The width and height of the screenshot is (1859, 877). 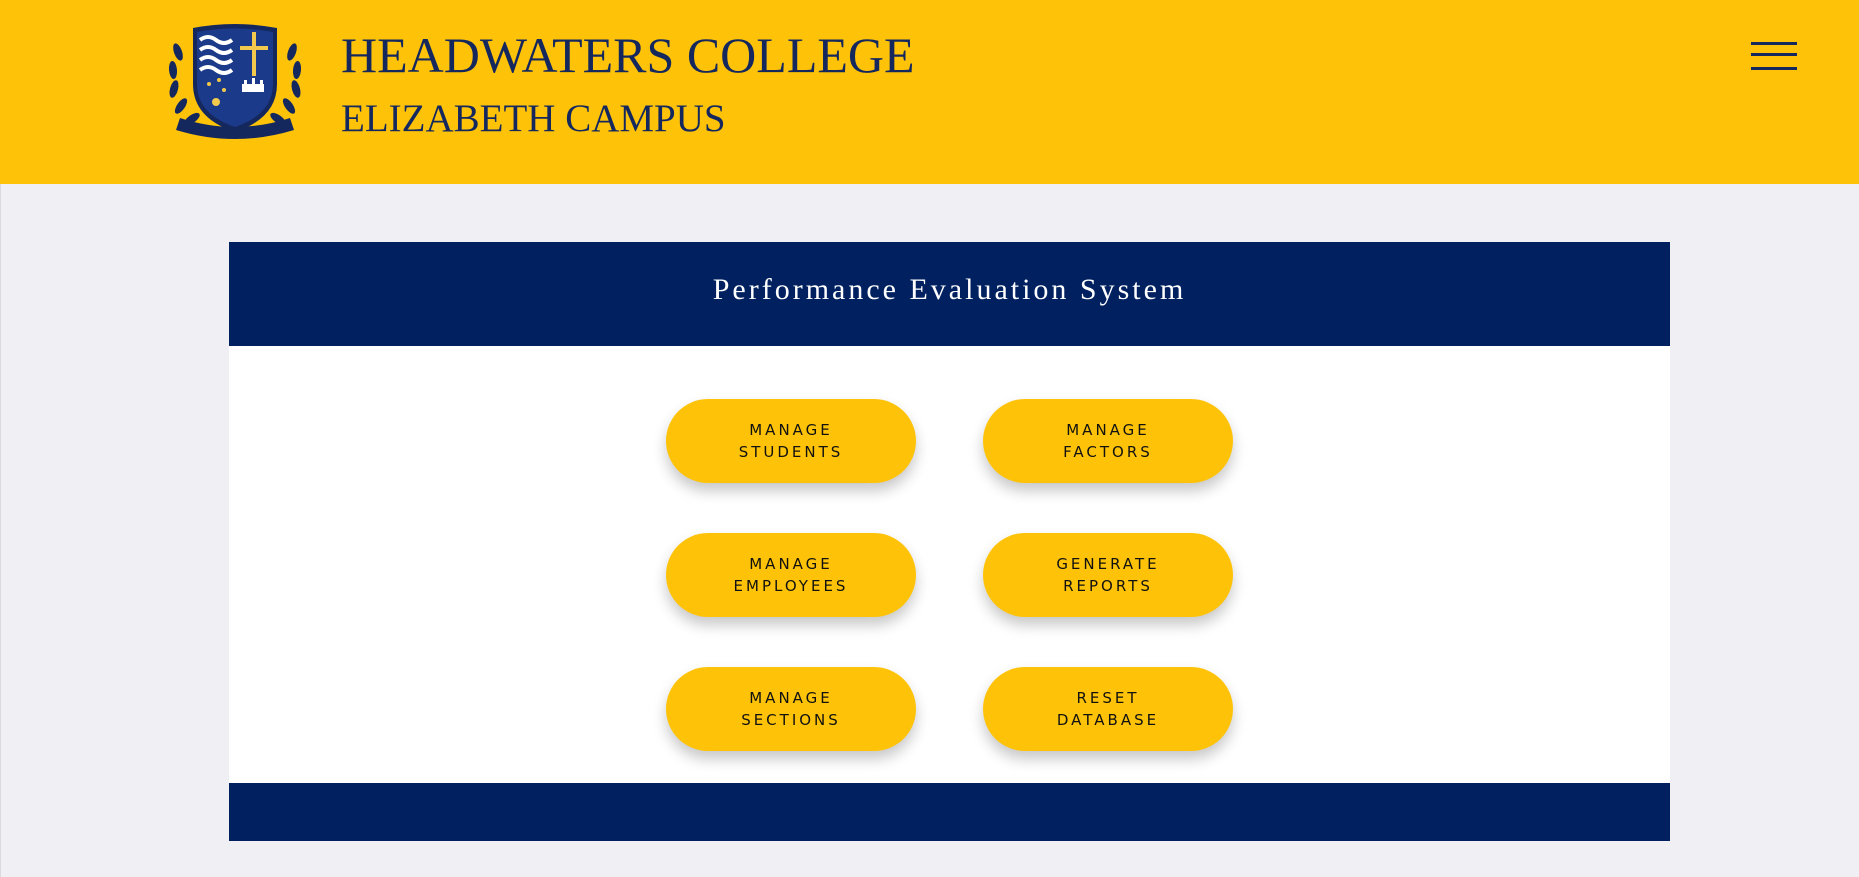 What do you see at coordinates (949, 289) in the screenshot?
I see `page-title: Performance Evaluation System` at bounding box center [949, 289].